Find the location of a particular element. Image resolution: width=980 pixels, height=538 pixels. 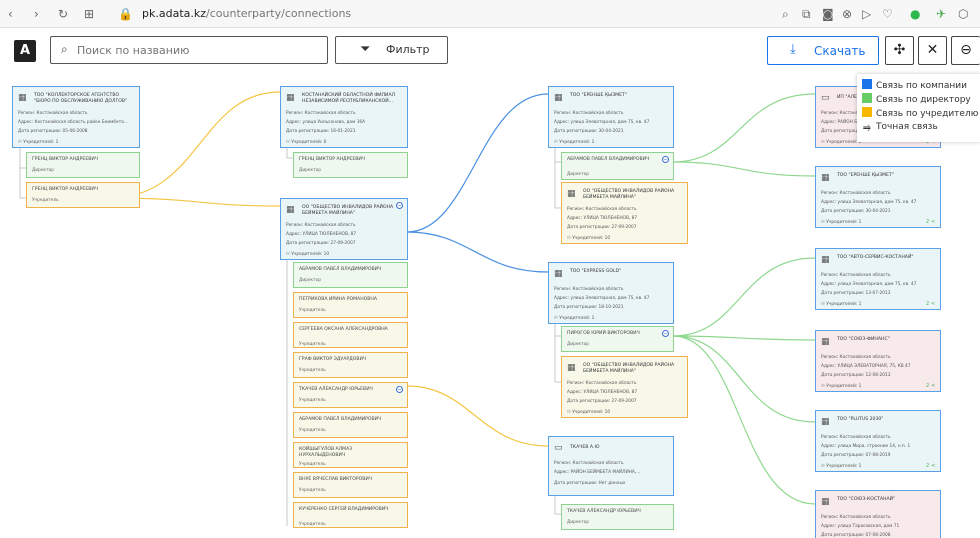

company-reg-date: Дата регистрации: 05-06-2008 is located at coordinates (53, 131).